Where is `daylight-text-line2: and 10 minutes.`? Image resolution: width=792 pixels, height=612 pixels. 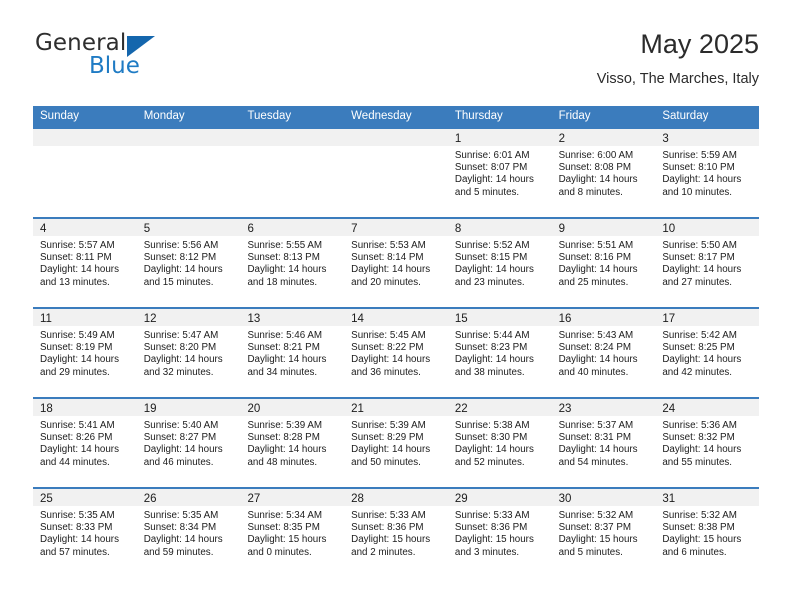 daylight-text-line2: and 10 minutes. is located at coordinates (697, 192).